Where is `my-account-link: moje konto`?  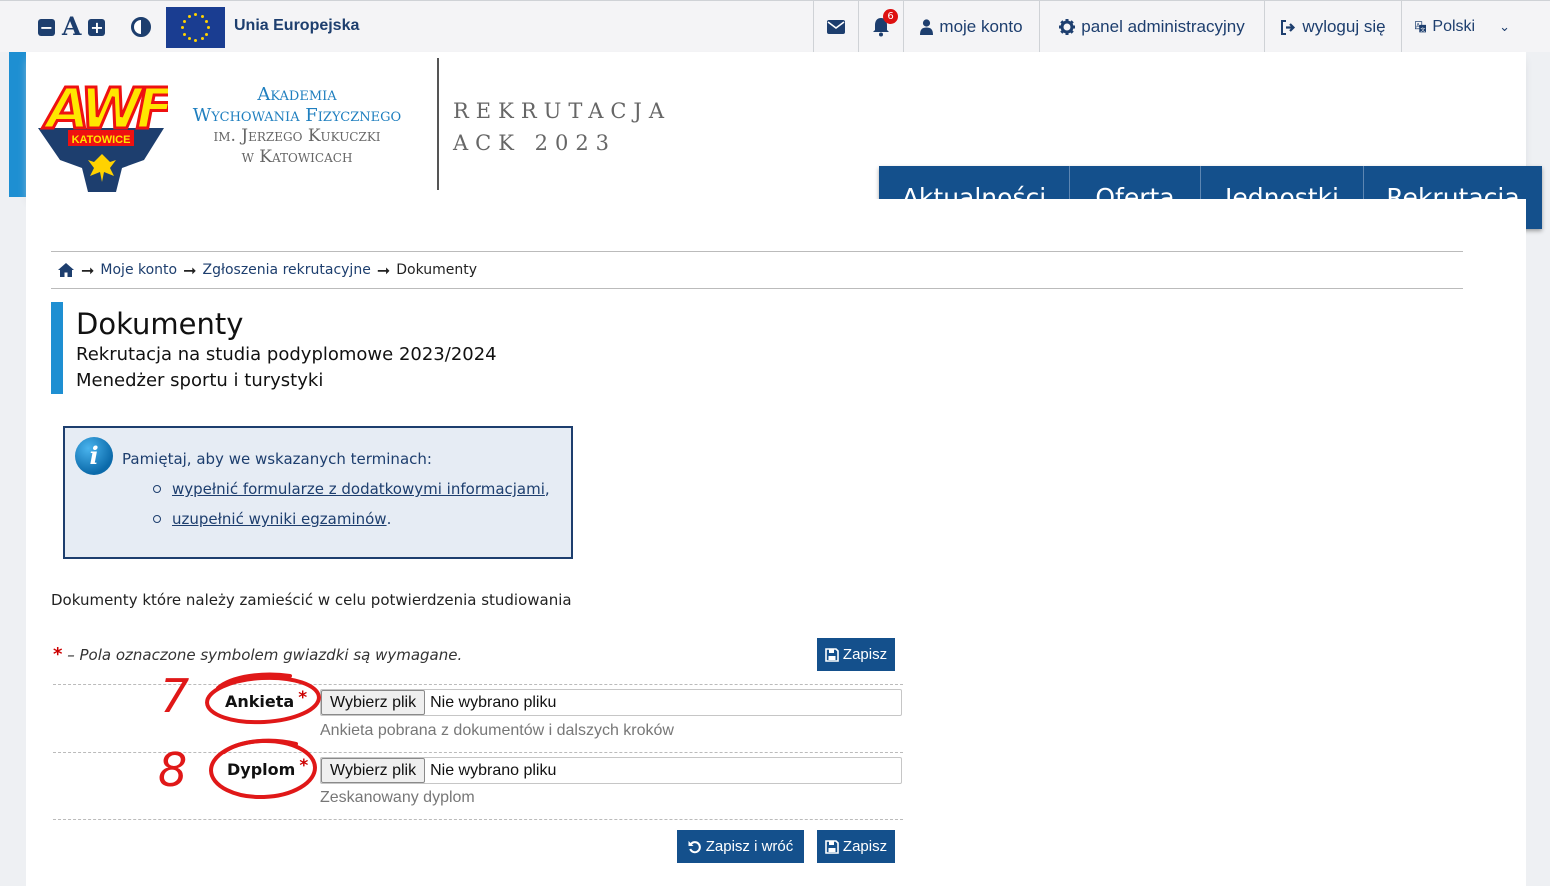 my-account-link: moje konto is located at coordinates (971, 27).